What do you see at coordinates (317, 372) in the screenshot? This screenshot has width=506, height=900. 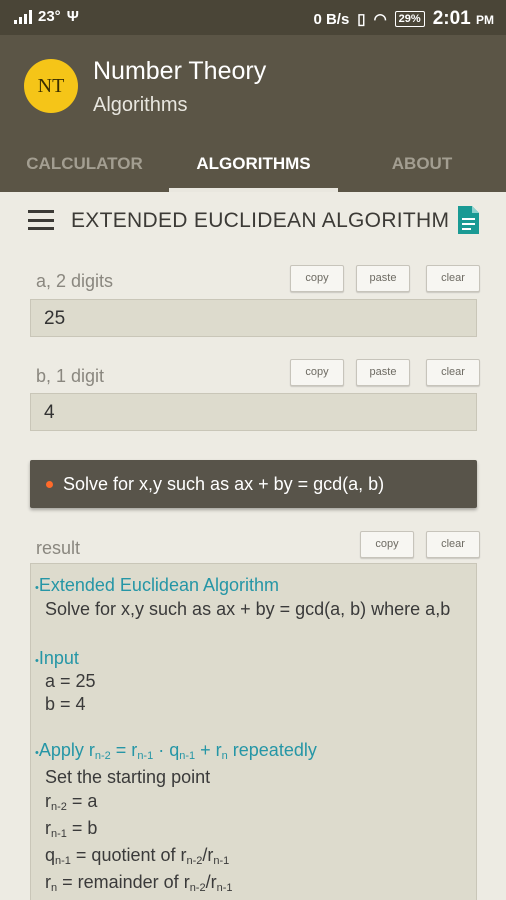 I see `input-b-copy-button: copy` at bounding box center [317, 372].